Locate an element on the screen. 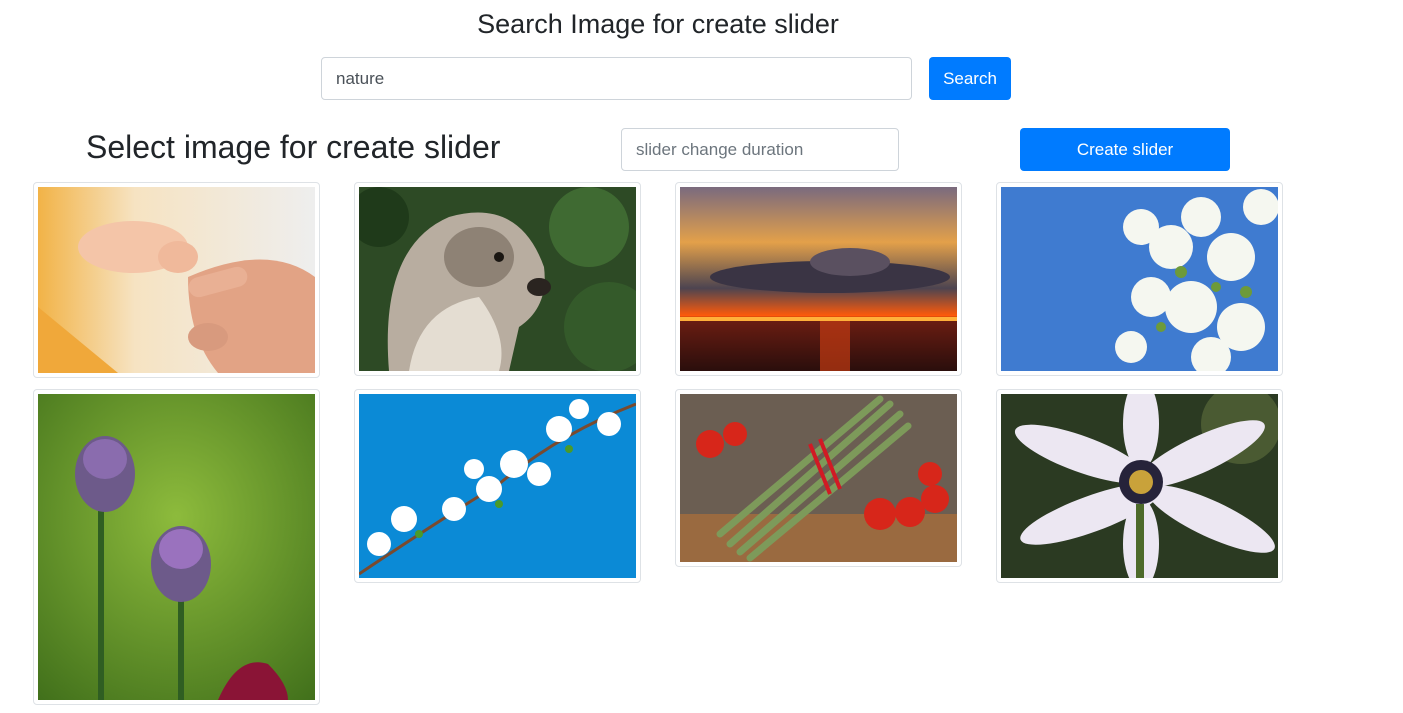  dog-image is located at coordinates (497, 279).